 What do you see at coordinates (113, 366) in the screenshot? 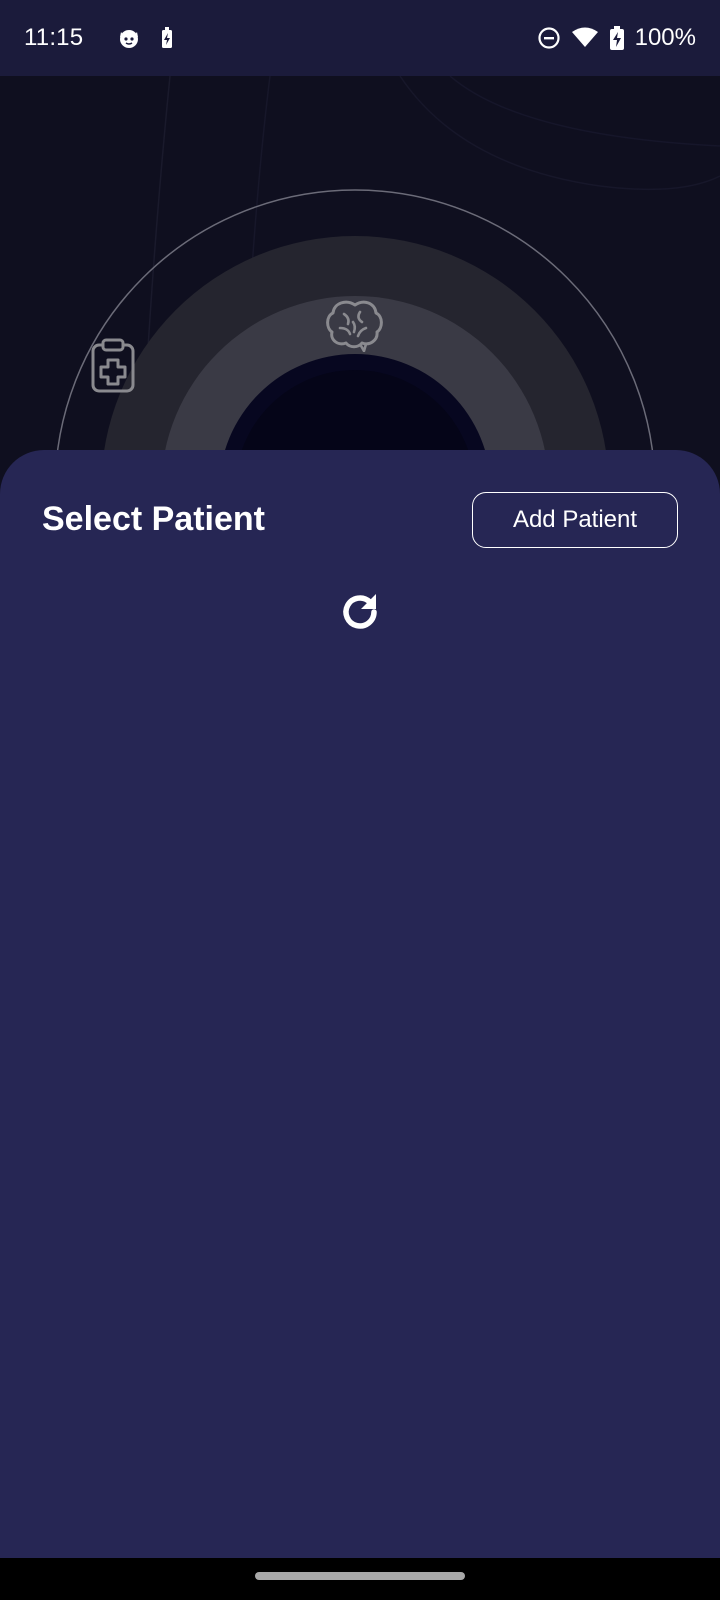
I see `clipboard-medical-icon` at bounding box center [113, 366].